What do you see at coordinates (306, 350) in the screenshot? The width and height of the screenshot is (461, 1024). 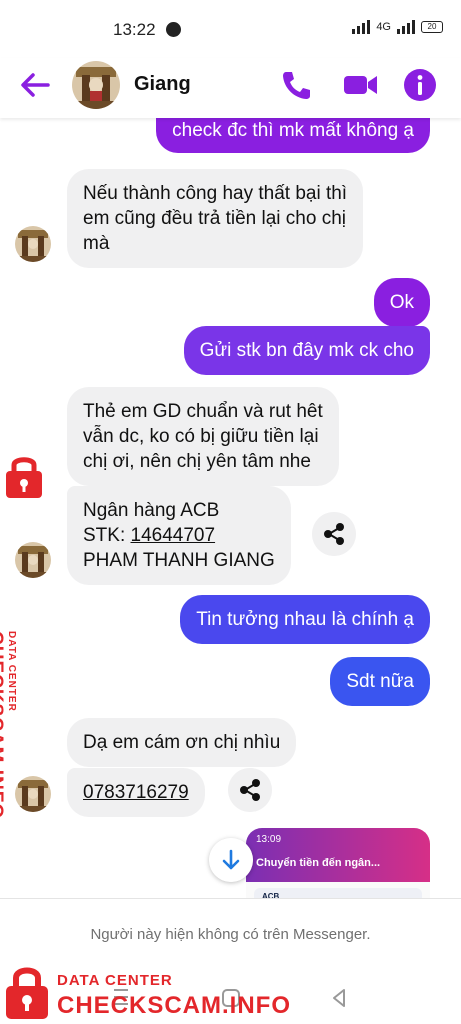 I see `message-outgoing: Gửi stk bn đây mk ck cho` at bounding box center [306, 350].